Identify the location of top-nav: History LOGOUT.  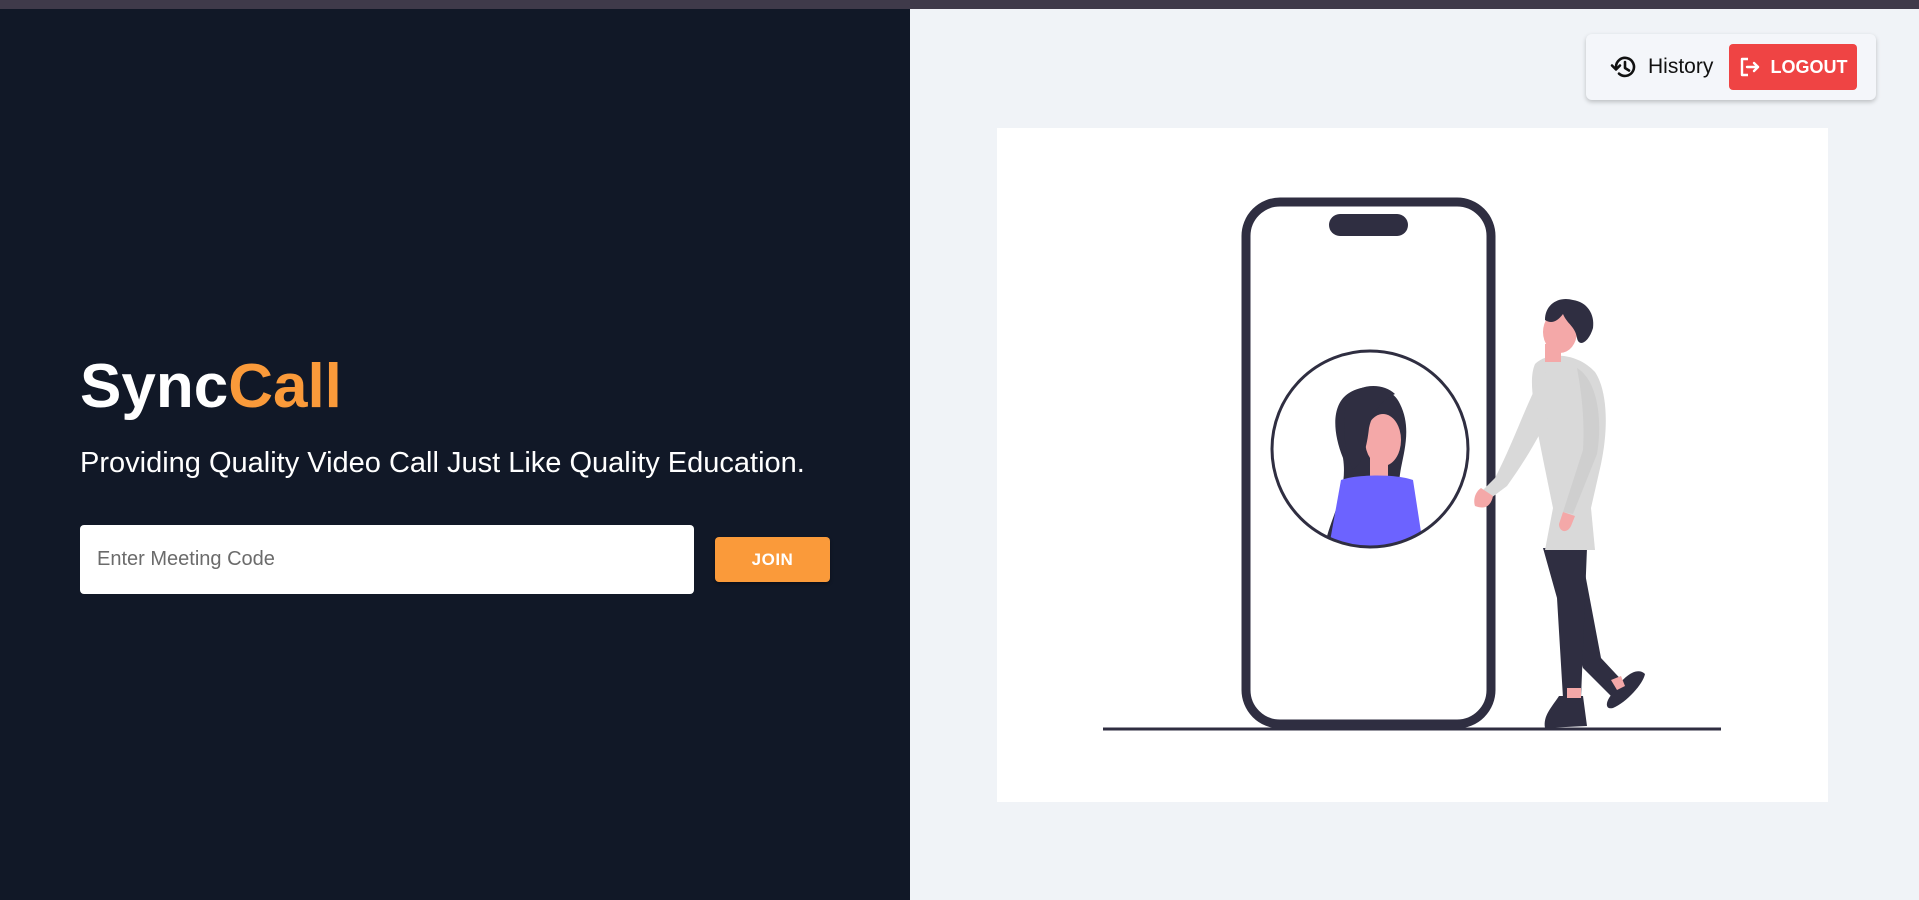
(1731, 67).